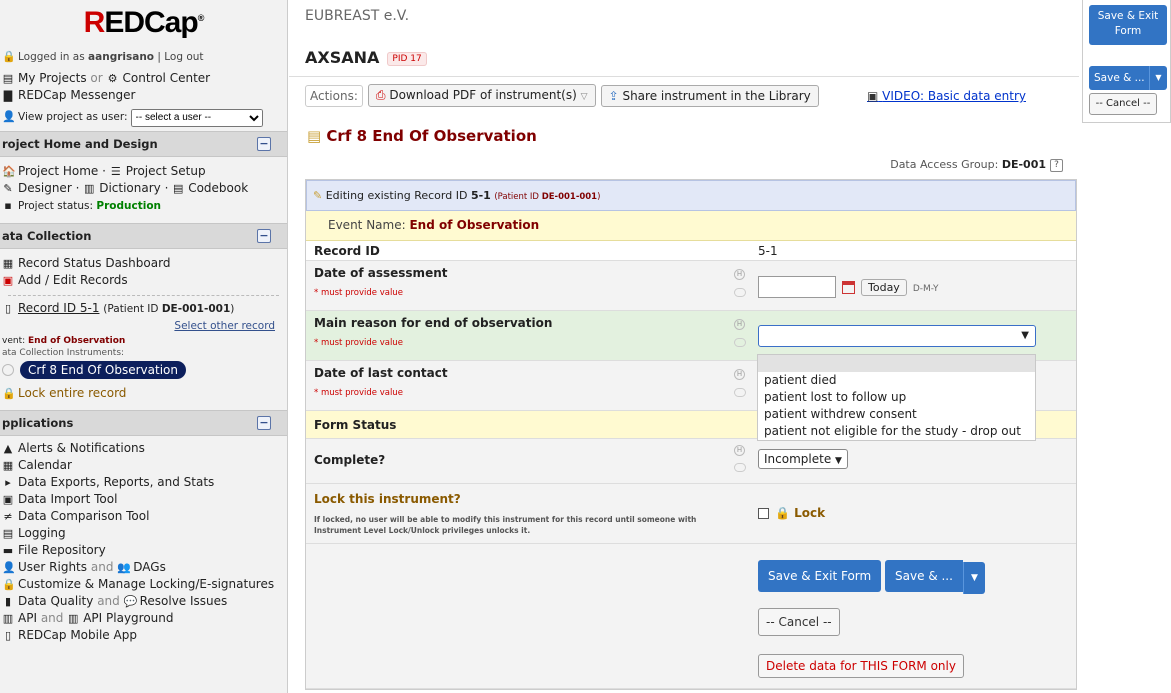 The image size is (1171, 693). I want to click on chevron-down-icon: ▽, so click(584, 97).